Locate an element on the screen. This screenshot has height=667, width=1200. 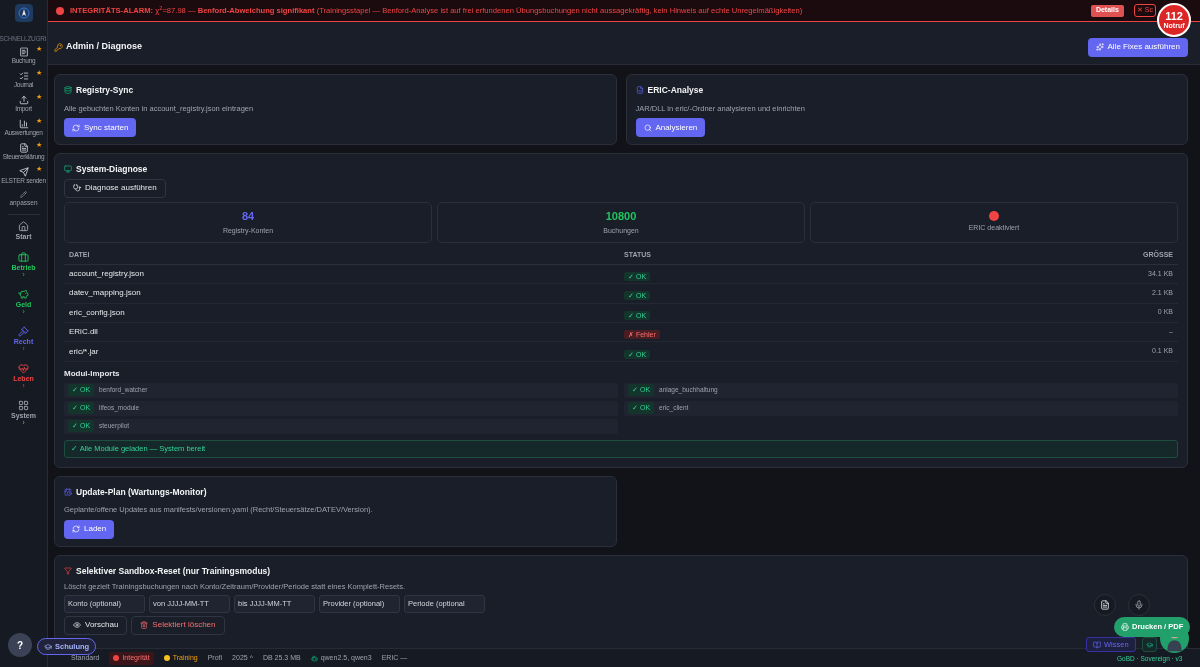
home-icon is located at coordinates (23, 226).